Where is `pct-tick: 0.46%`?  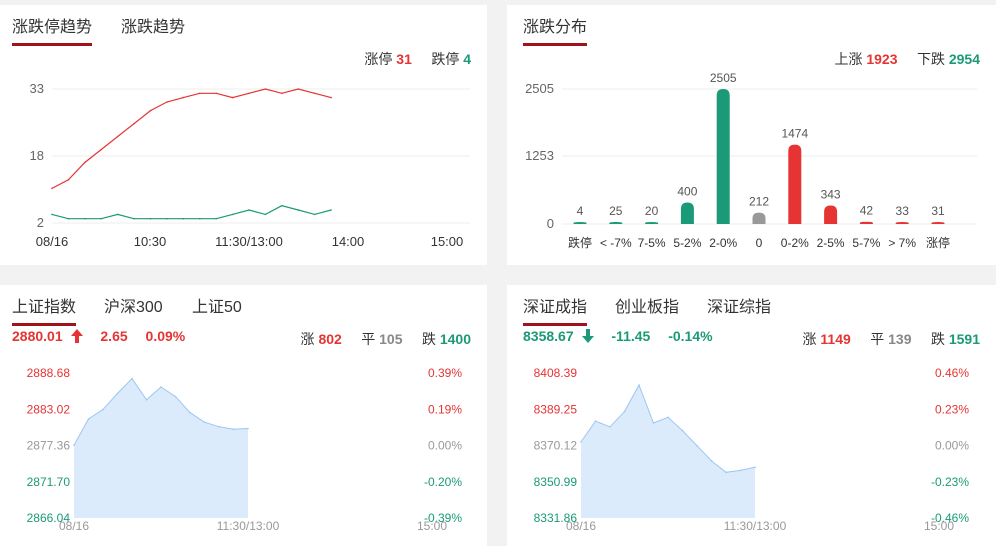
pct-tick: 0.46% is located at coordinates (952, 373).